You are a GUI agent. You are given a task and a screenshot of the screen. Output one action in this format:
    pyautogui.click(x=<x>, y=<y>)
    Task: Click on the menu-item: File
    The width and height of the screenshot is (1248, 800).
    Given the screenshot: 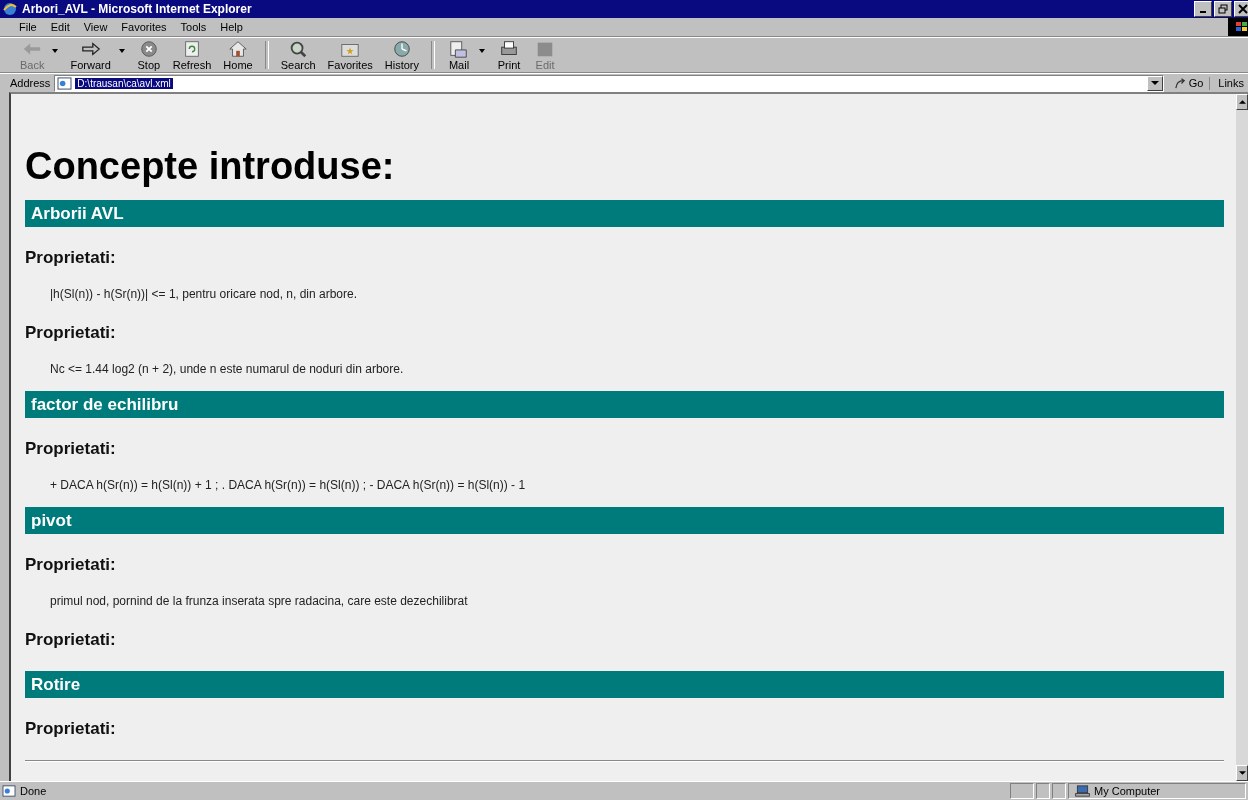 What is the action you would take?
    pyautogui.click(x=28, y=27)
    